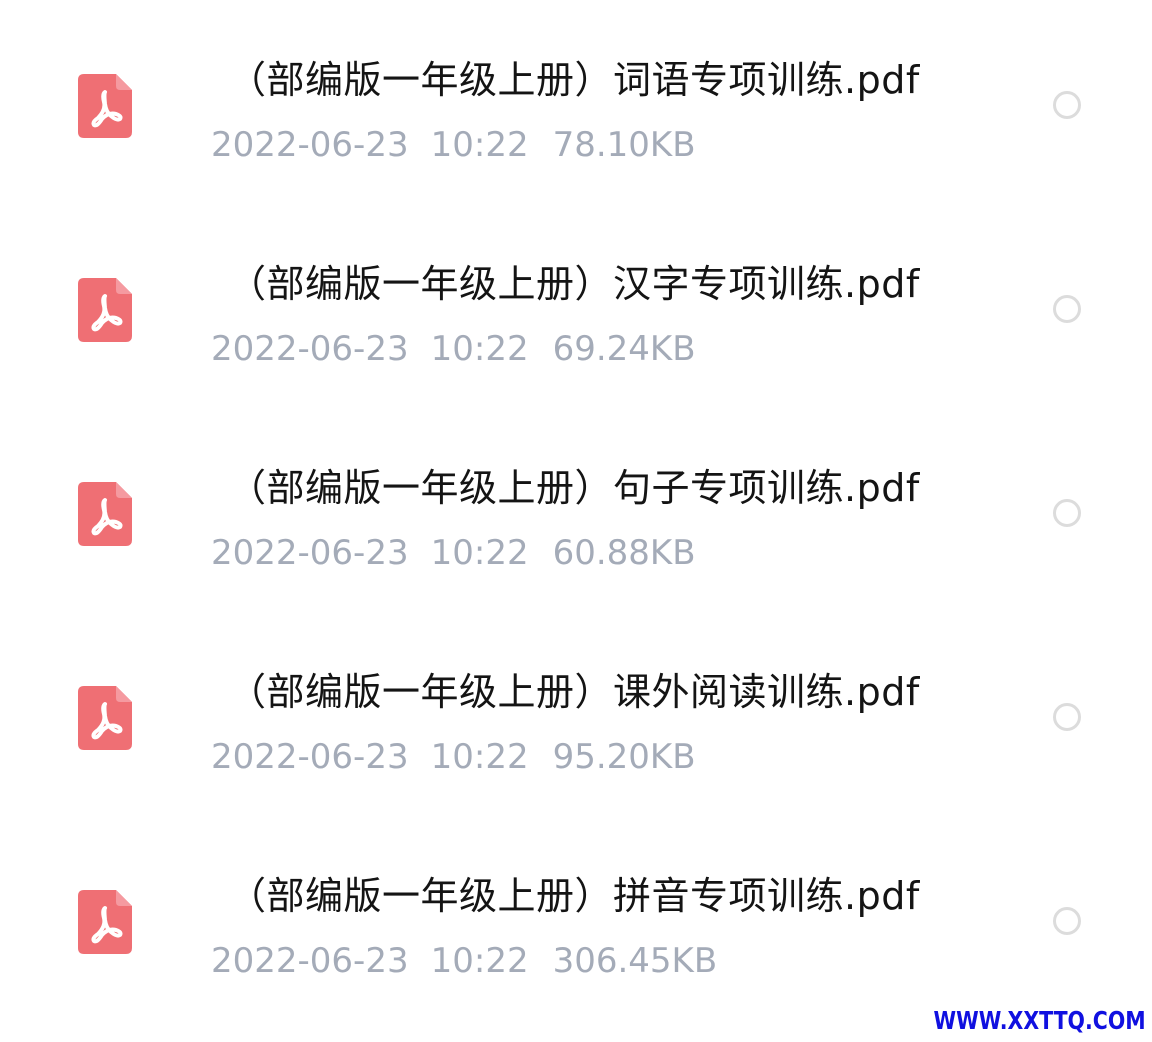  What do you see at coordinates (574, 488) in the screenshot?
I see `file-name: （部编版一年级上册）句子专项训练.pdf` at bounding box center [574, 488].